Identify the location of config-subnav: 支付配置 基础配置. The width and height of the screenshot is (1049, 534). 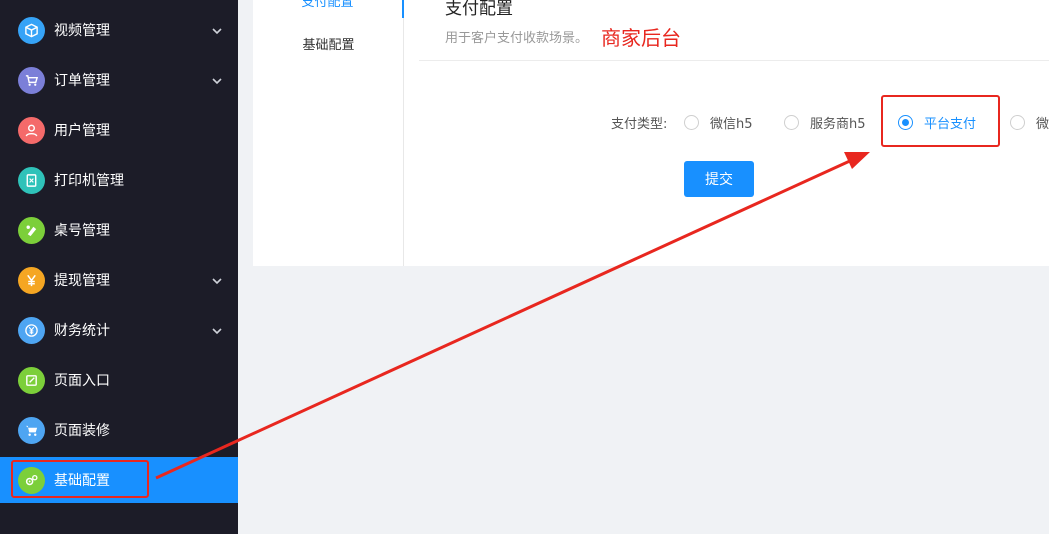
(328, 133).